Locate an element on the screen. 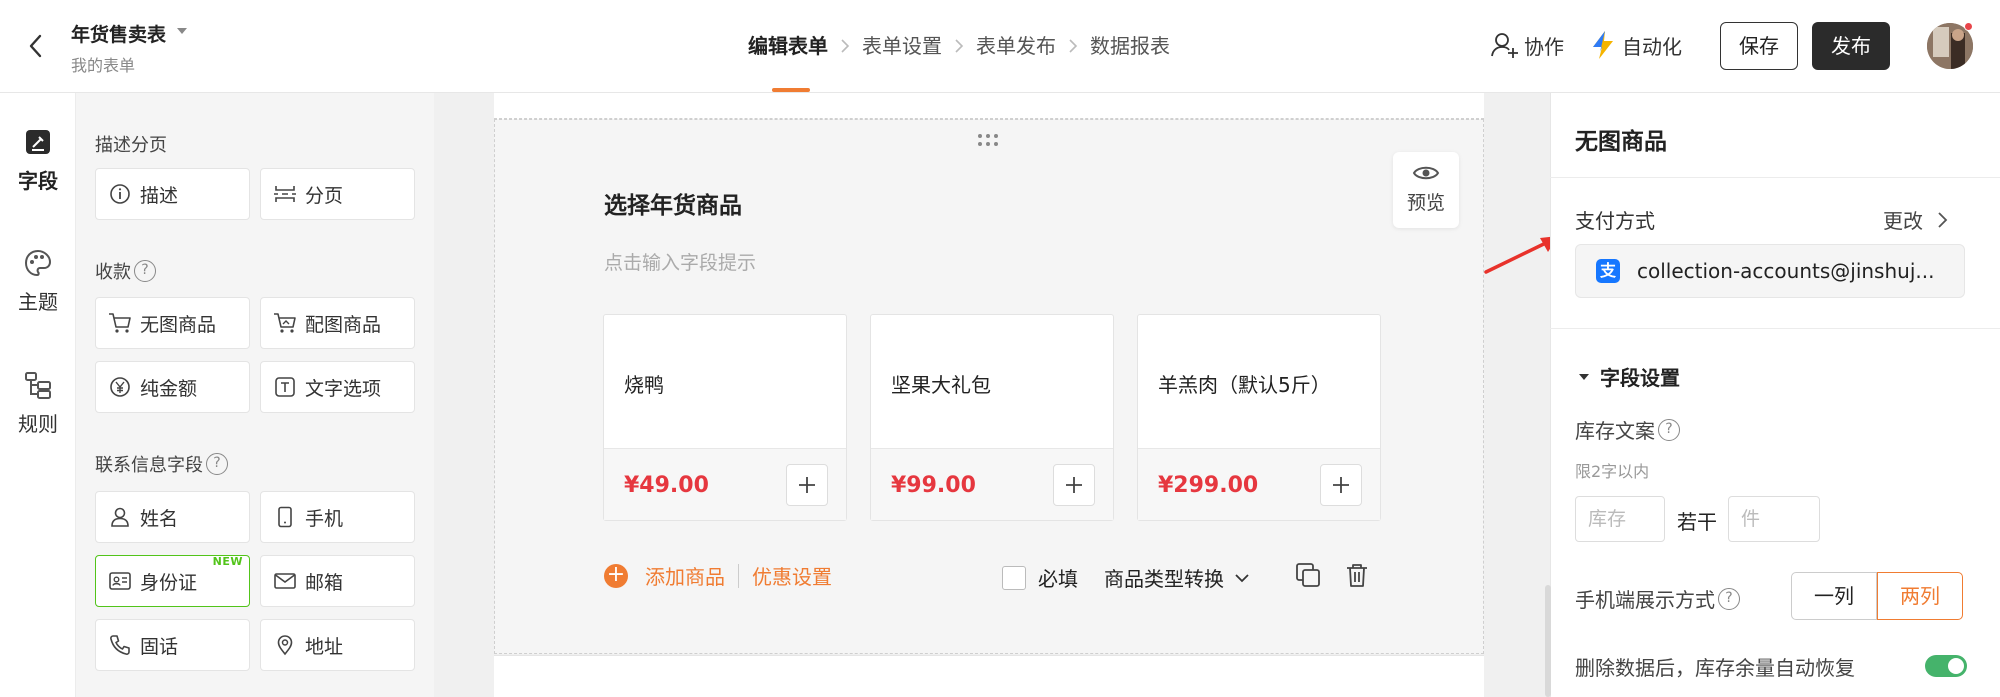  change-payment-link: 更改 is located at coordinates (1916, 219).